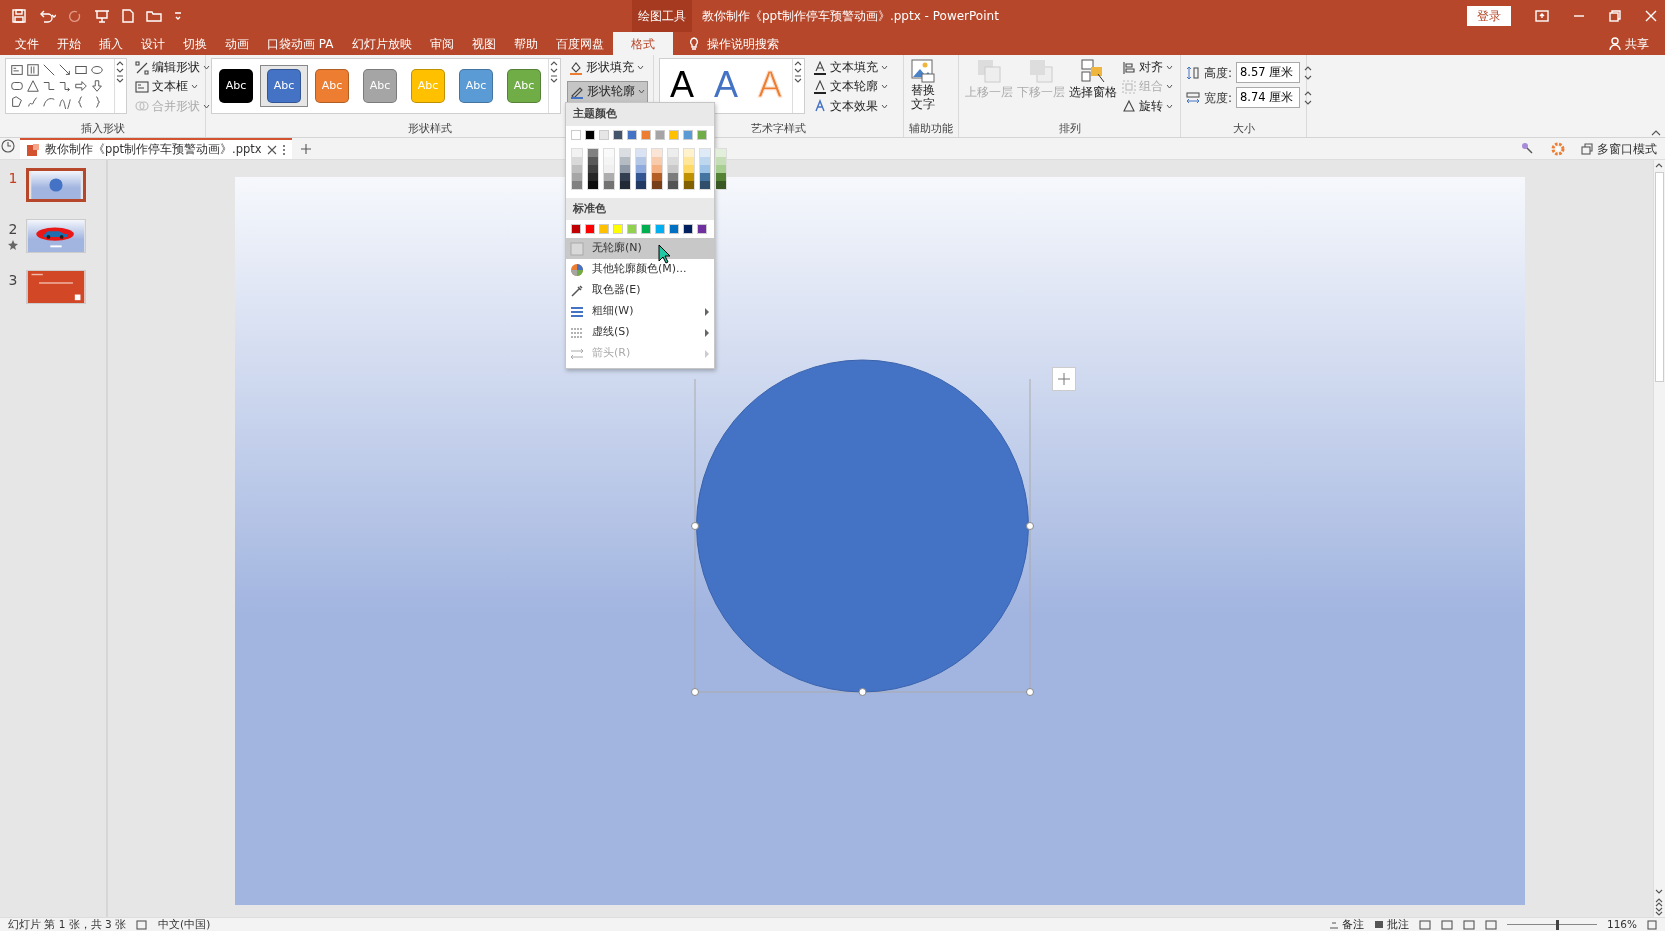 The image size is (1665, 931). I want to click on comments-button: 批注, so click(1391, 923).